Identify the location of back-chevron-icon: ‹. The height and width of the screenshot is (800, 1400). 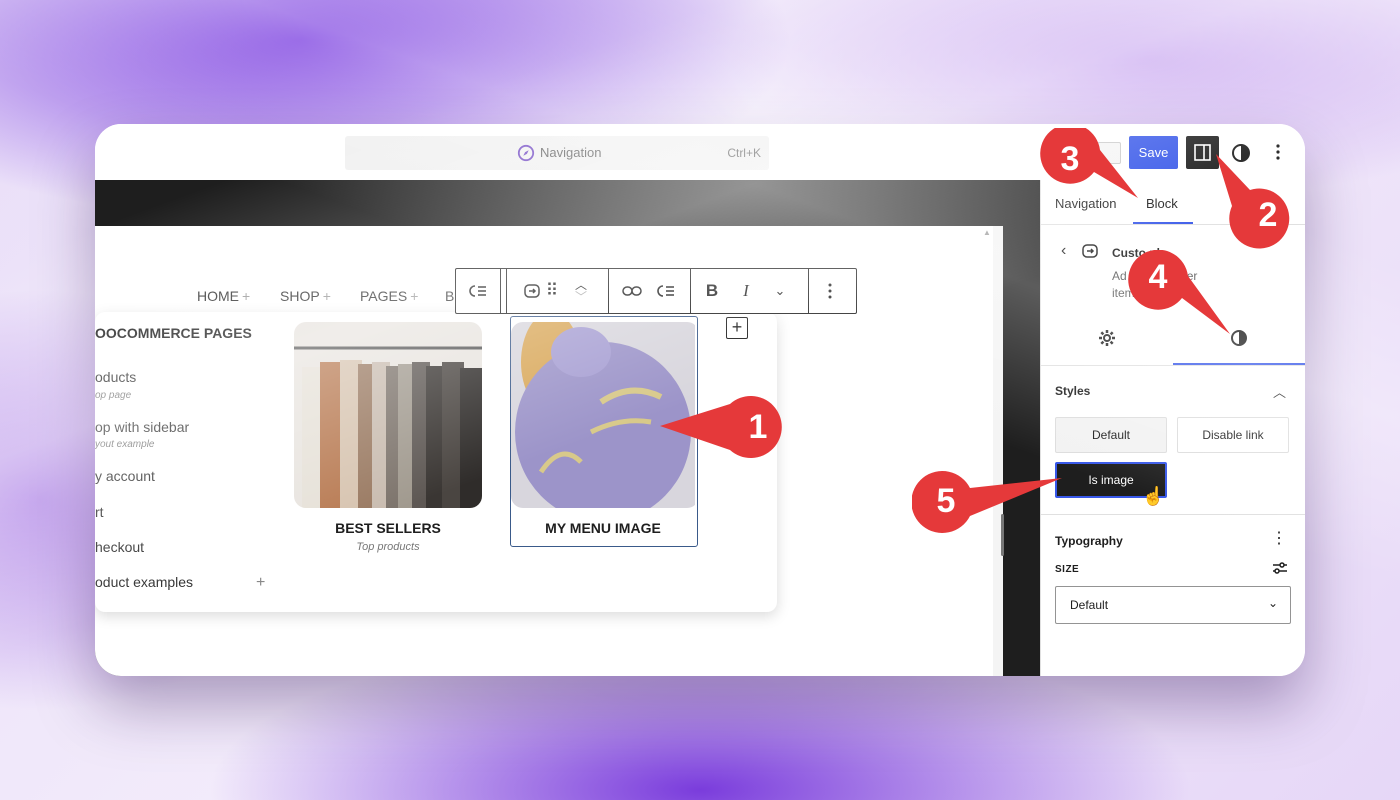
(1063, 251).